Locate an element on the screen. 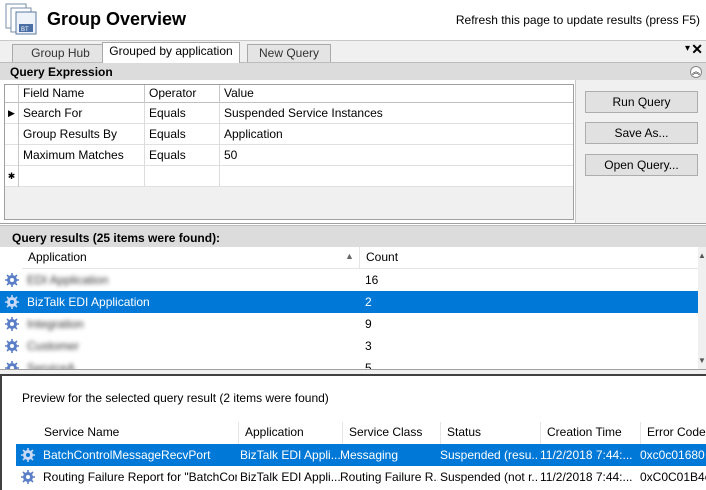 This screenshot has width=706, height=490. service-name-cell: BatchControlMessageRecvPort is located at coordinates (127, 455).